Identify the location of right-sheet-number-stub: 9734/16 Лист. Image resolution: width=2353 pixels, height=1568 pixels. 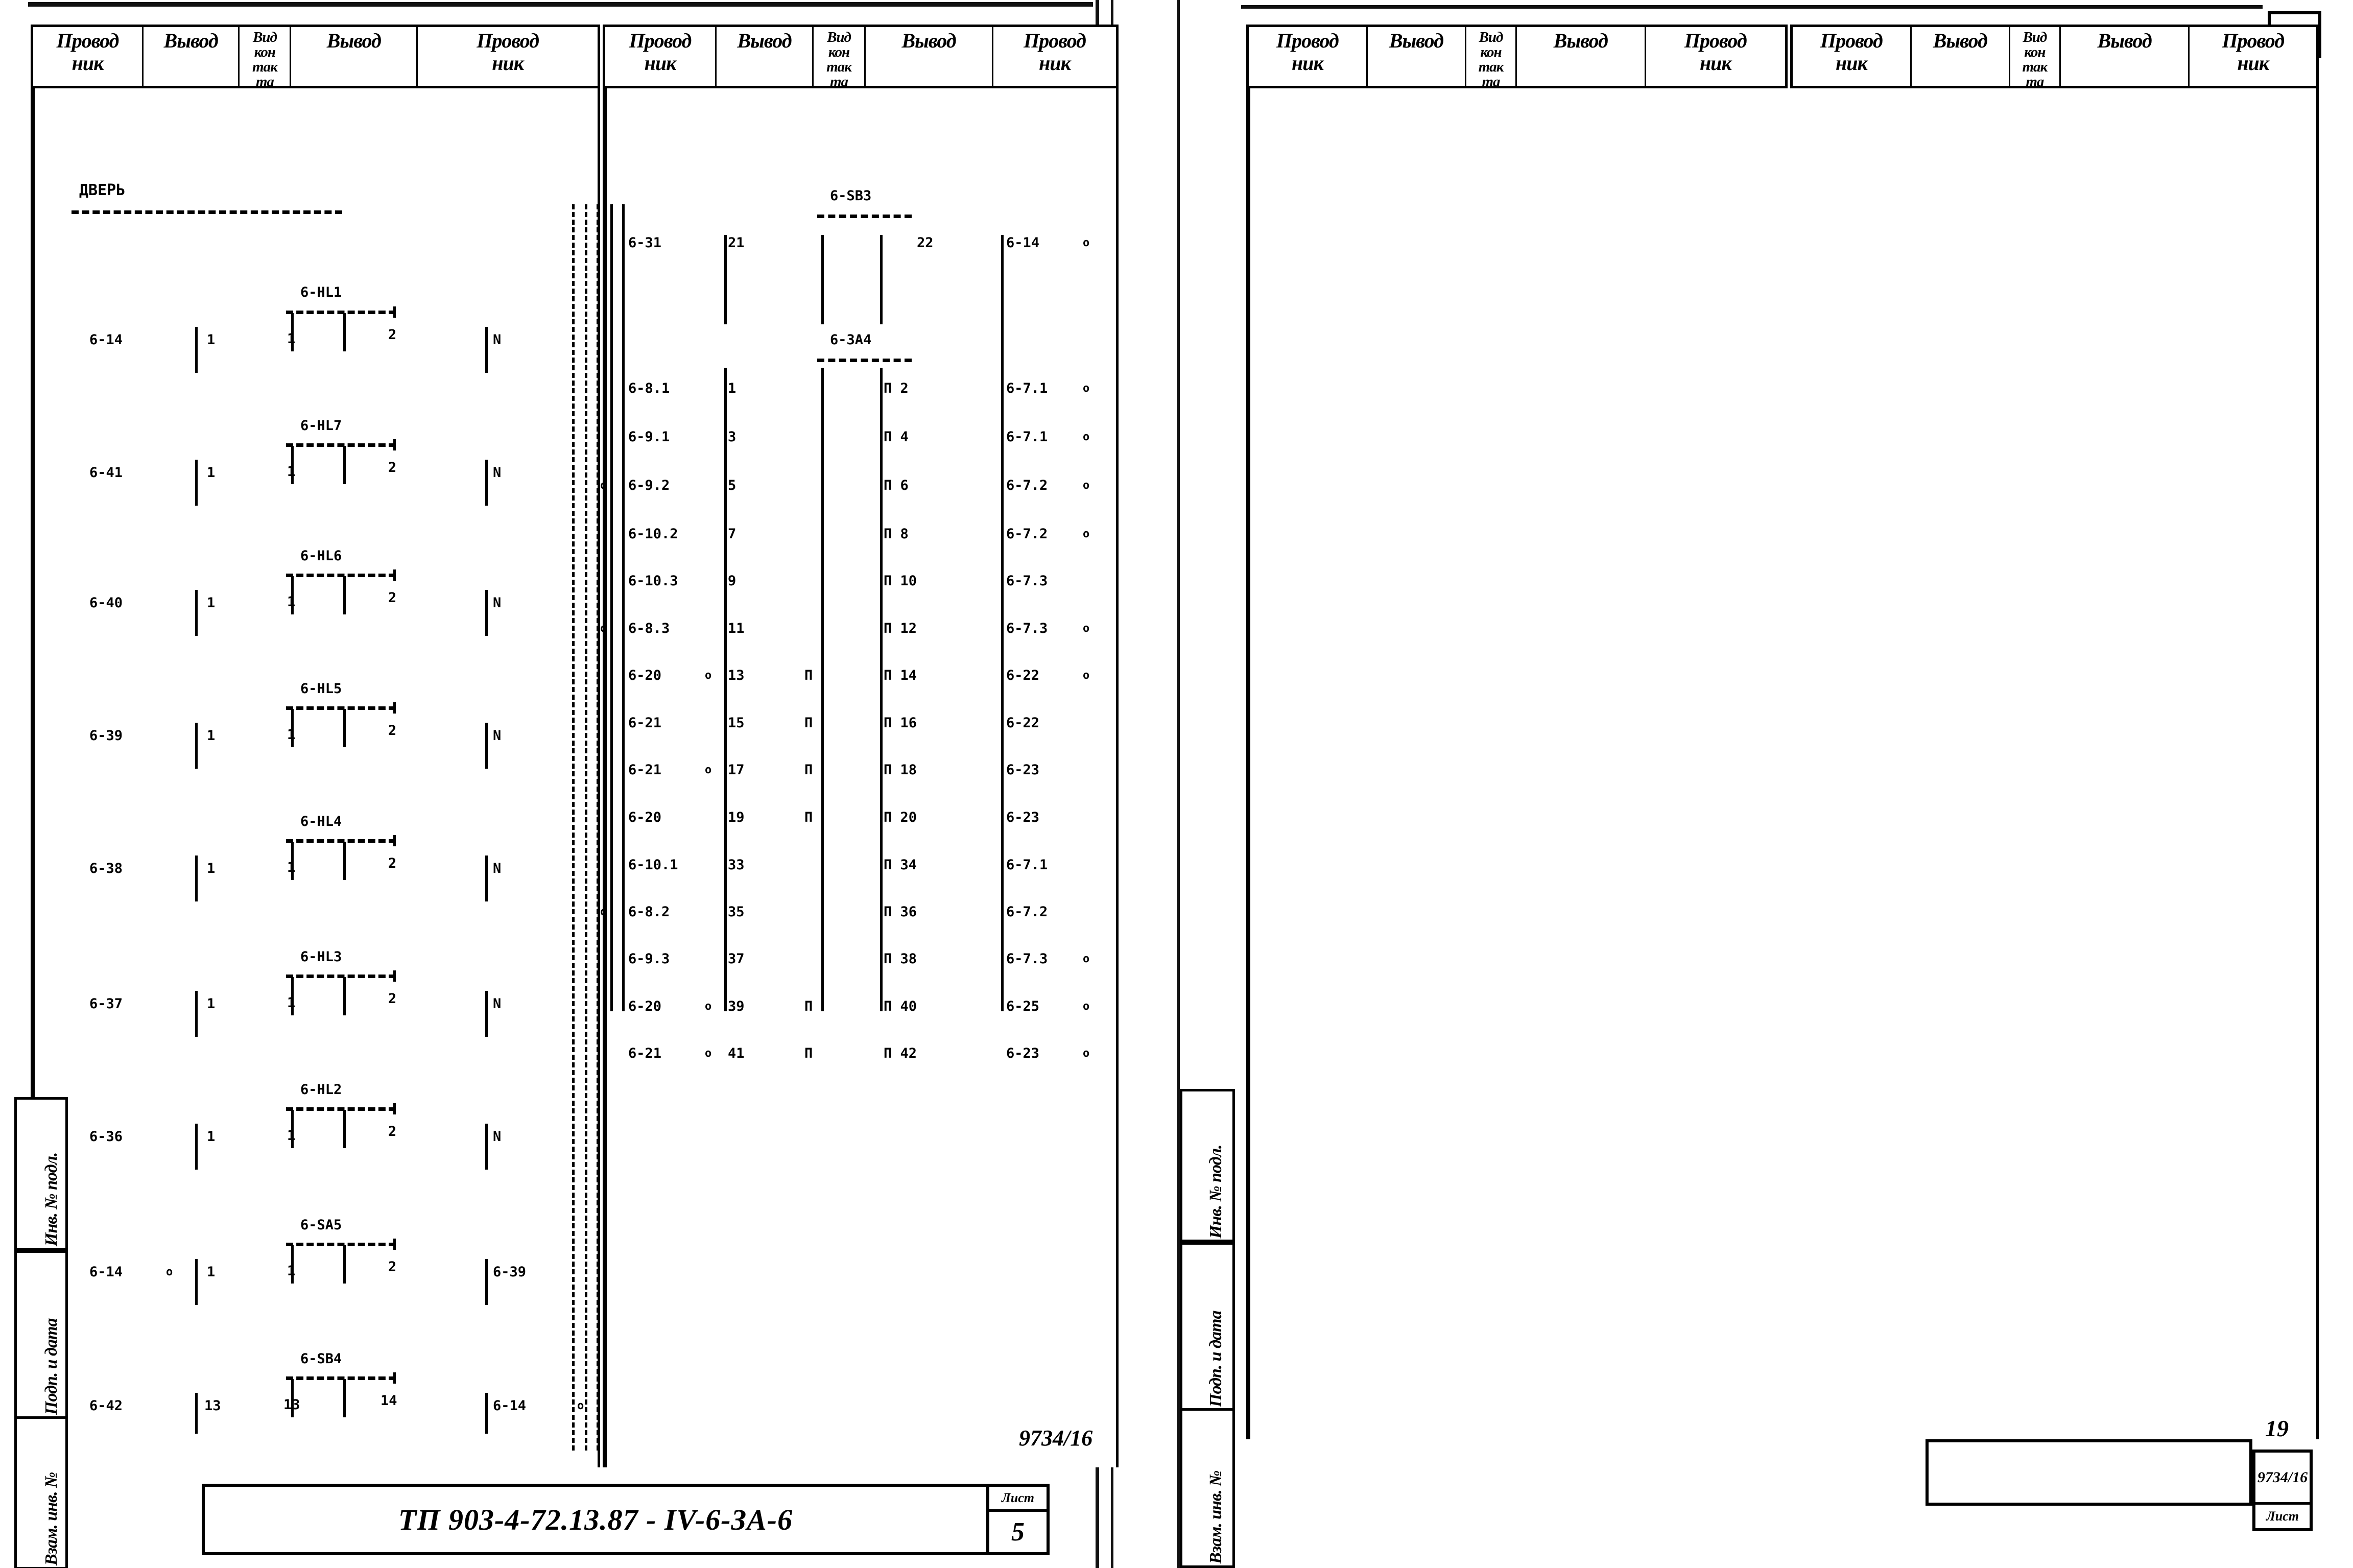
(2282, 1490).